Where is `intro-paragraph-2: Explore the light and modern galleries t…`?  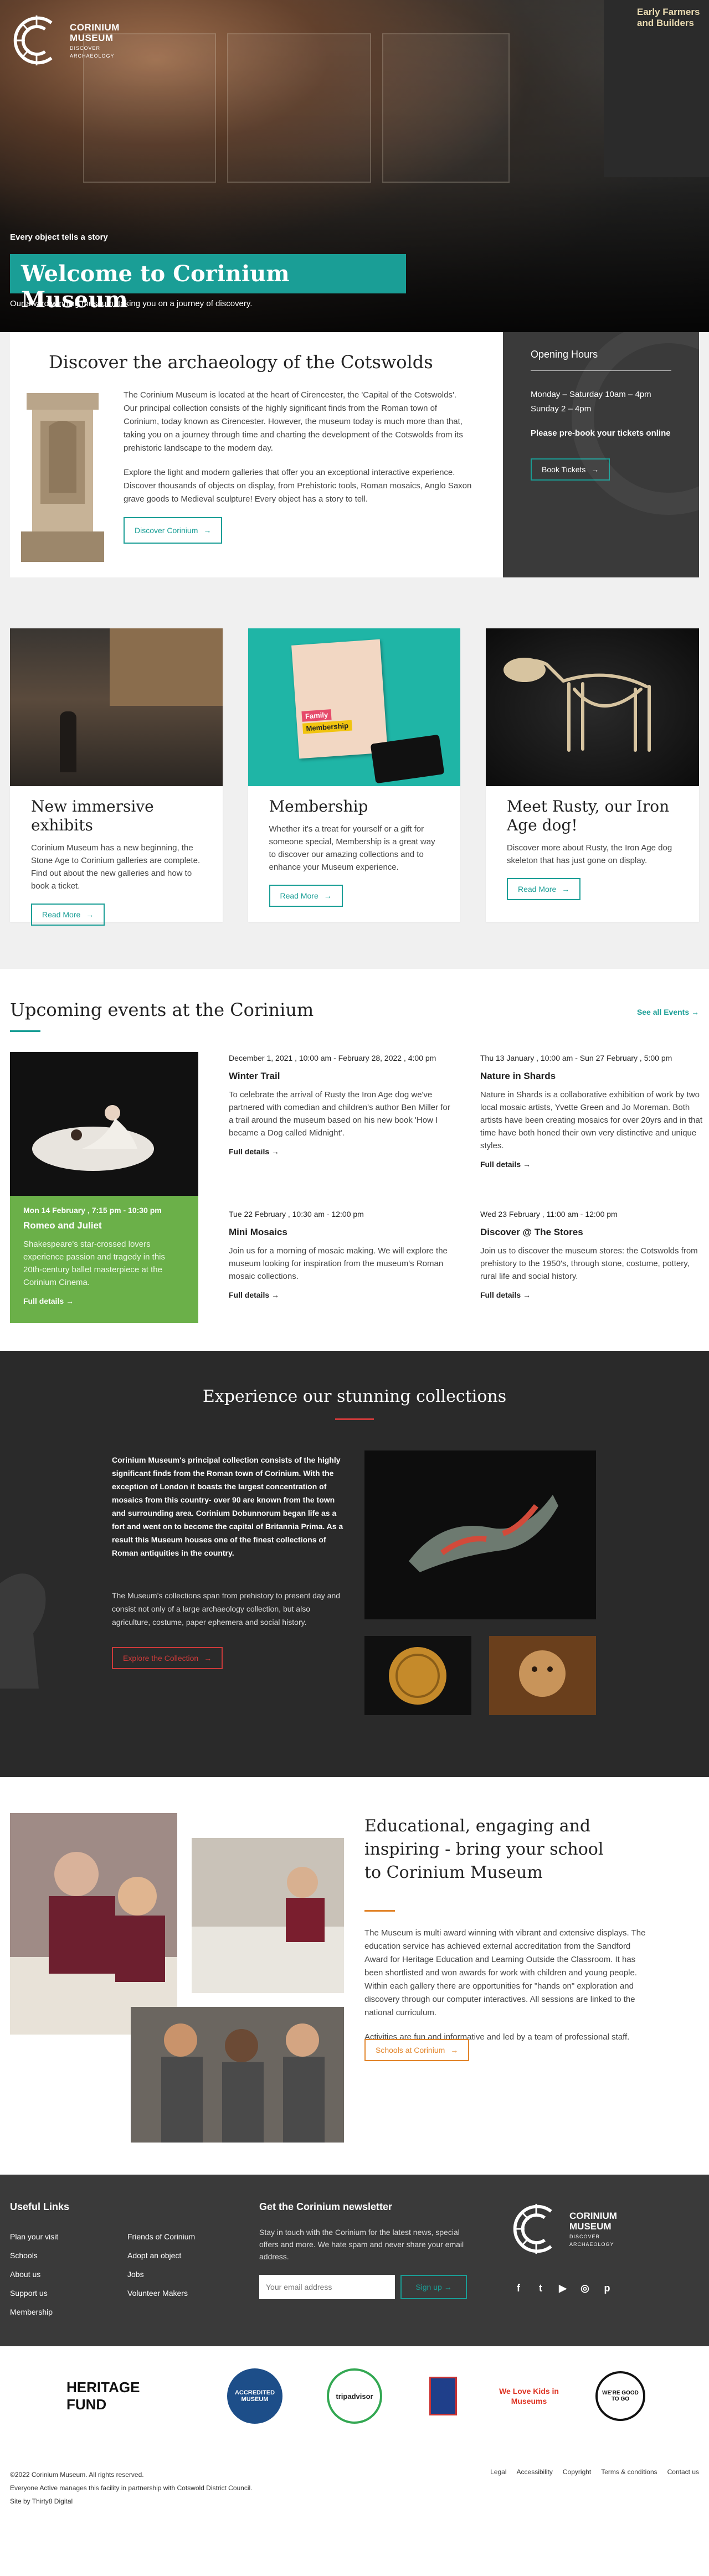 intro-paragraph-2: Explore the light and modern galleries t… is located at coordinates (298, 486).